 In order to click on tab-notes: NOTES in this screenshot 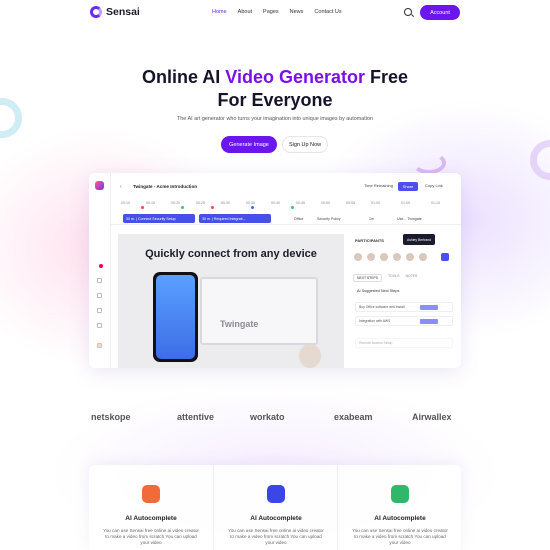, I will do `click(411, 278)`.